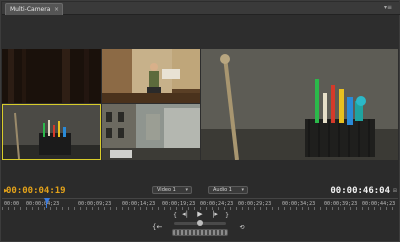 This screenshot has width=400, height=242. Describe the element at coordinates (46, 205) in the screenshot. I see `playhead-line` at that location.